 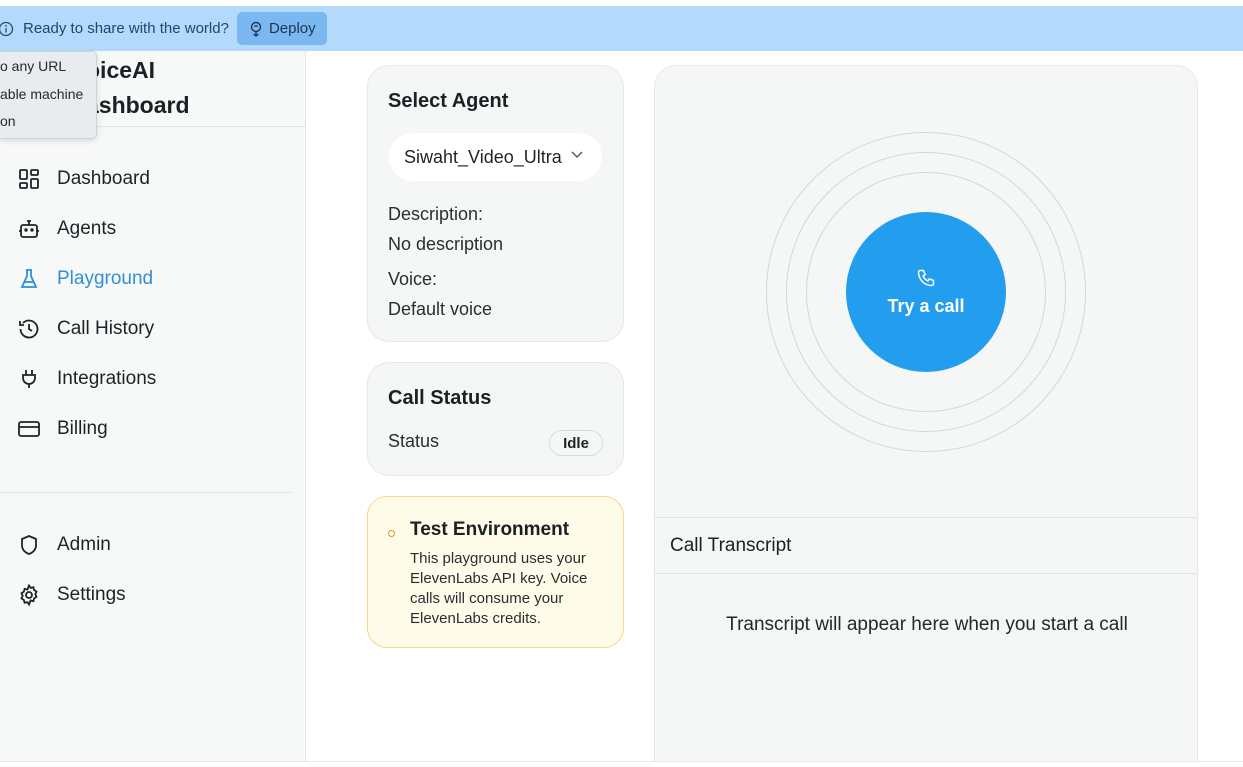 I want to click on tooltip-line: o any URL, so click(x=33, y=66).